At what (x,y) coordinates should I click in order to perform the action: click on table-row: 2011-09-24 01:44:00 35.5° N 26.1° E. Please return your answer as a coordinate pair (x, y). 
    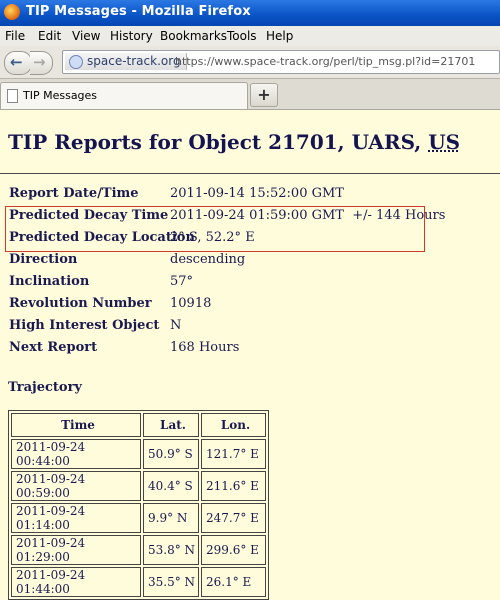
    Looking at the image, I should click on (138, 582).